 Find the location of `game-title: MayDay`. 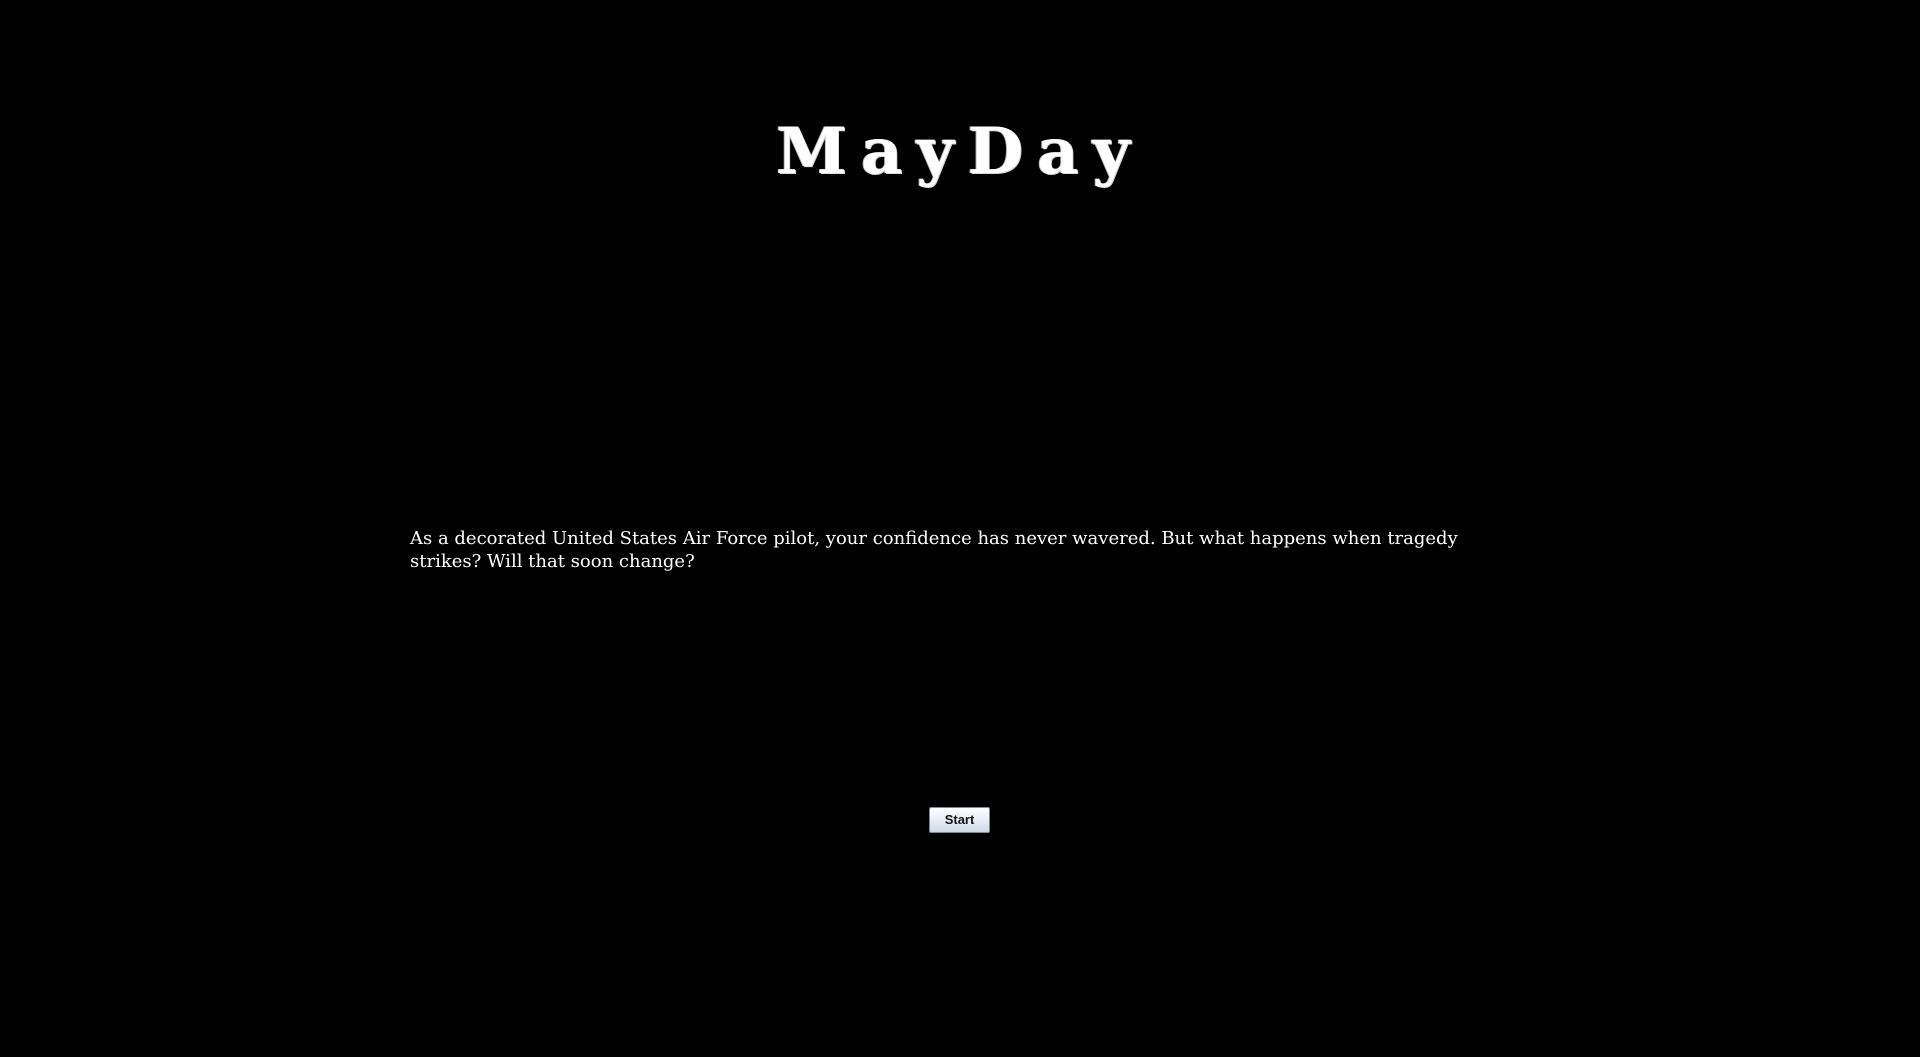

game-title: MayDay is located at coordinates (960, 151).